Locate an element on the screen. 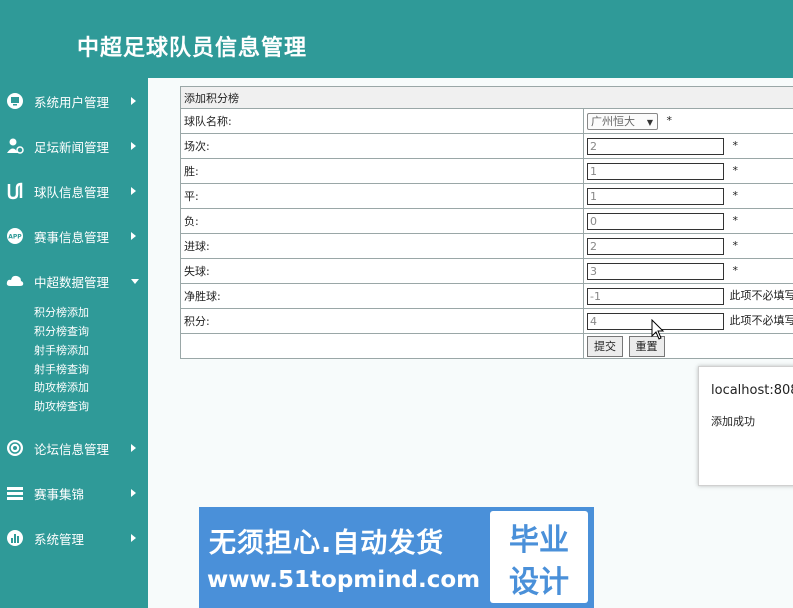 This screenshot has height=608, width=793. alert-dialog: localhost:8080 添加成功 is located at coordinates (745, 426).